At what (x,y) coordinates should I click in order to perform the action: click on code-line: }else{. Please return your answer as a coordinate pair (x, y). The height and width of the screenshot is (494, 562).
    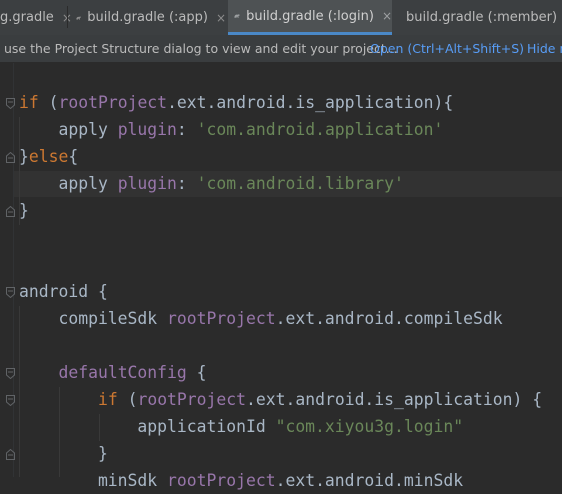
    Looking at the image, I should click on (48, 157).